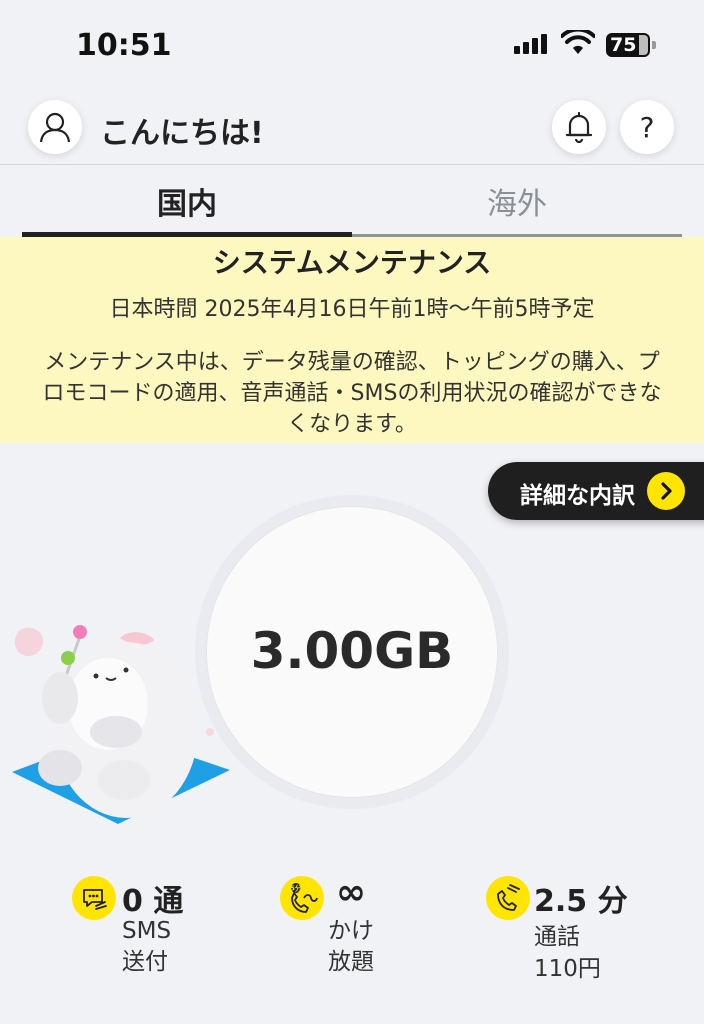  I want to click on calls-unlimited-value: ∞, so click(351, 892).